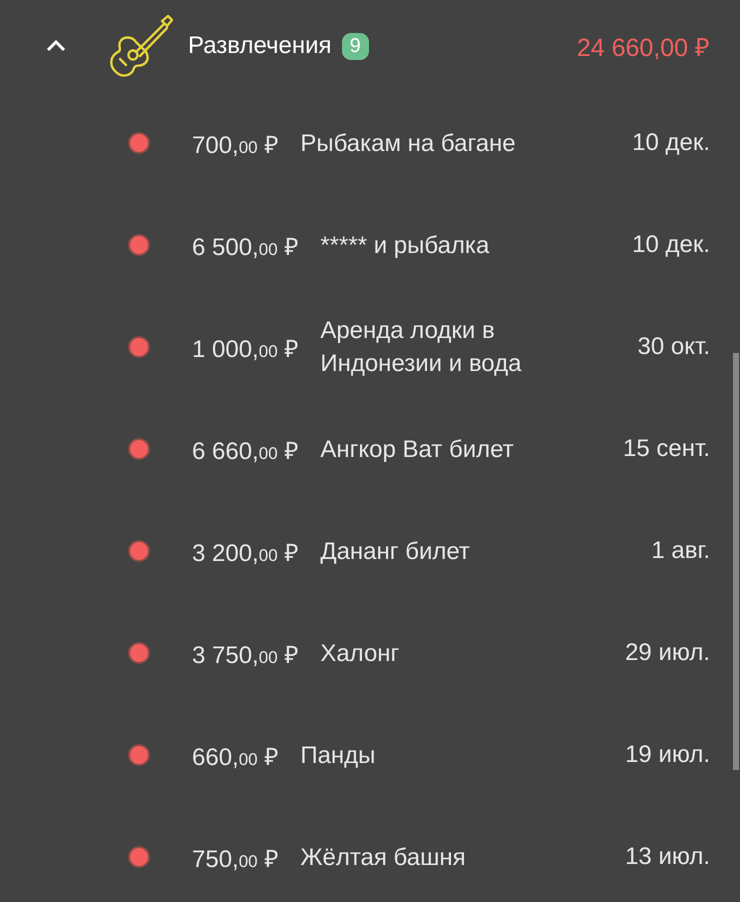  What do you see at coordinates (383, 857) in the screenshot?
I see `description: Жёлтая башня` at bounding box center [383, 857].